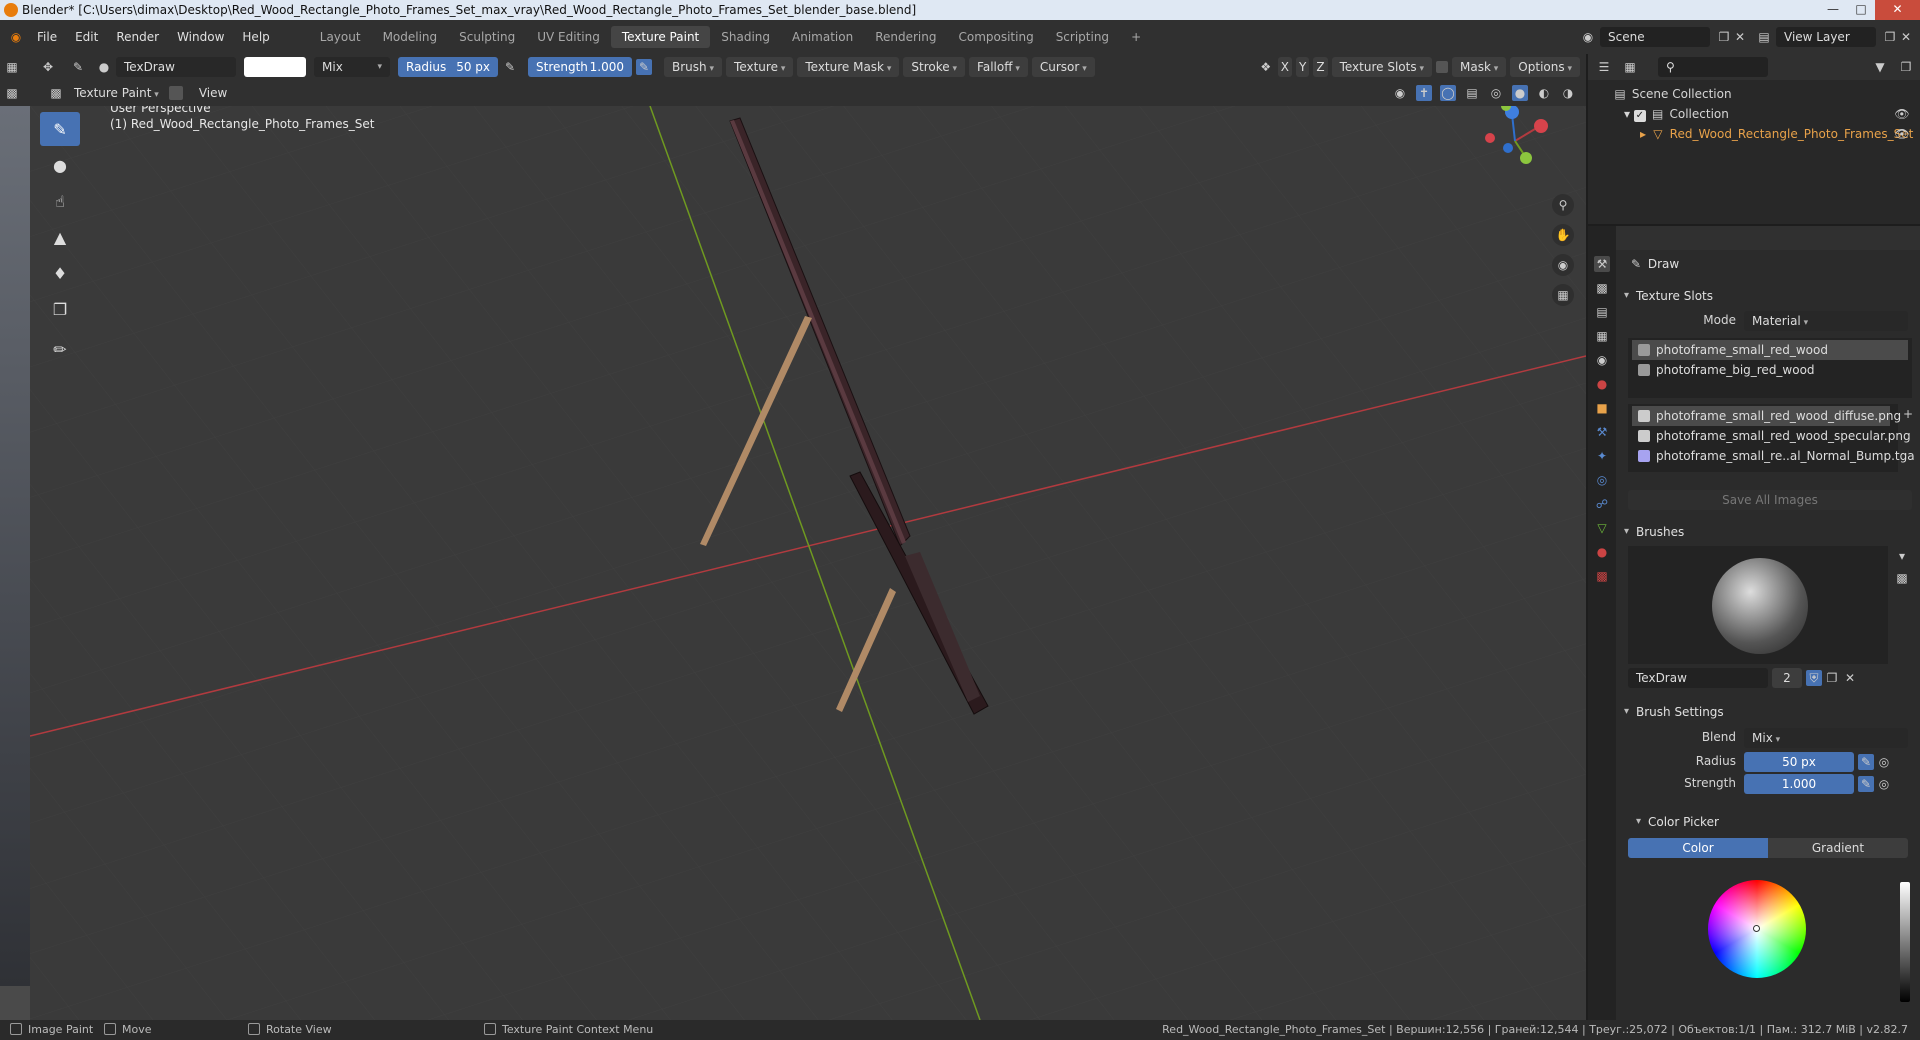 This screenshot has height=1040, width=1920. What do you see at coordinates (1902, 556) in the screenshot?
I see `brush-dropdown-icon: ▾` at bounding box center [1902, 556].